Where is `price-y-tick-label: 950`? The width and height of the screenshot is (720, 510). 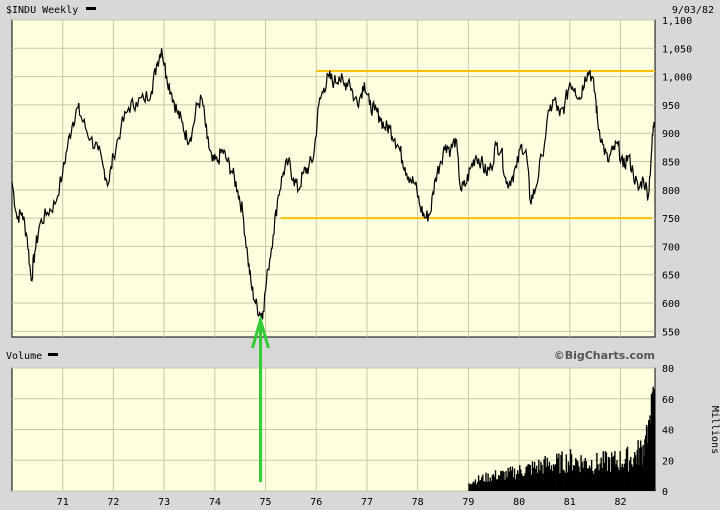
price-y-tick-label: 950 is located at coordinates (671, 106).